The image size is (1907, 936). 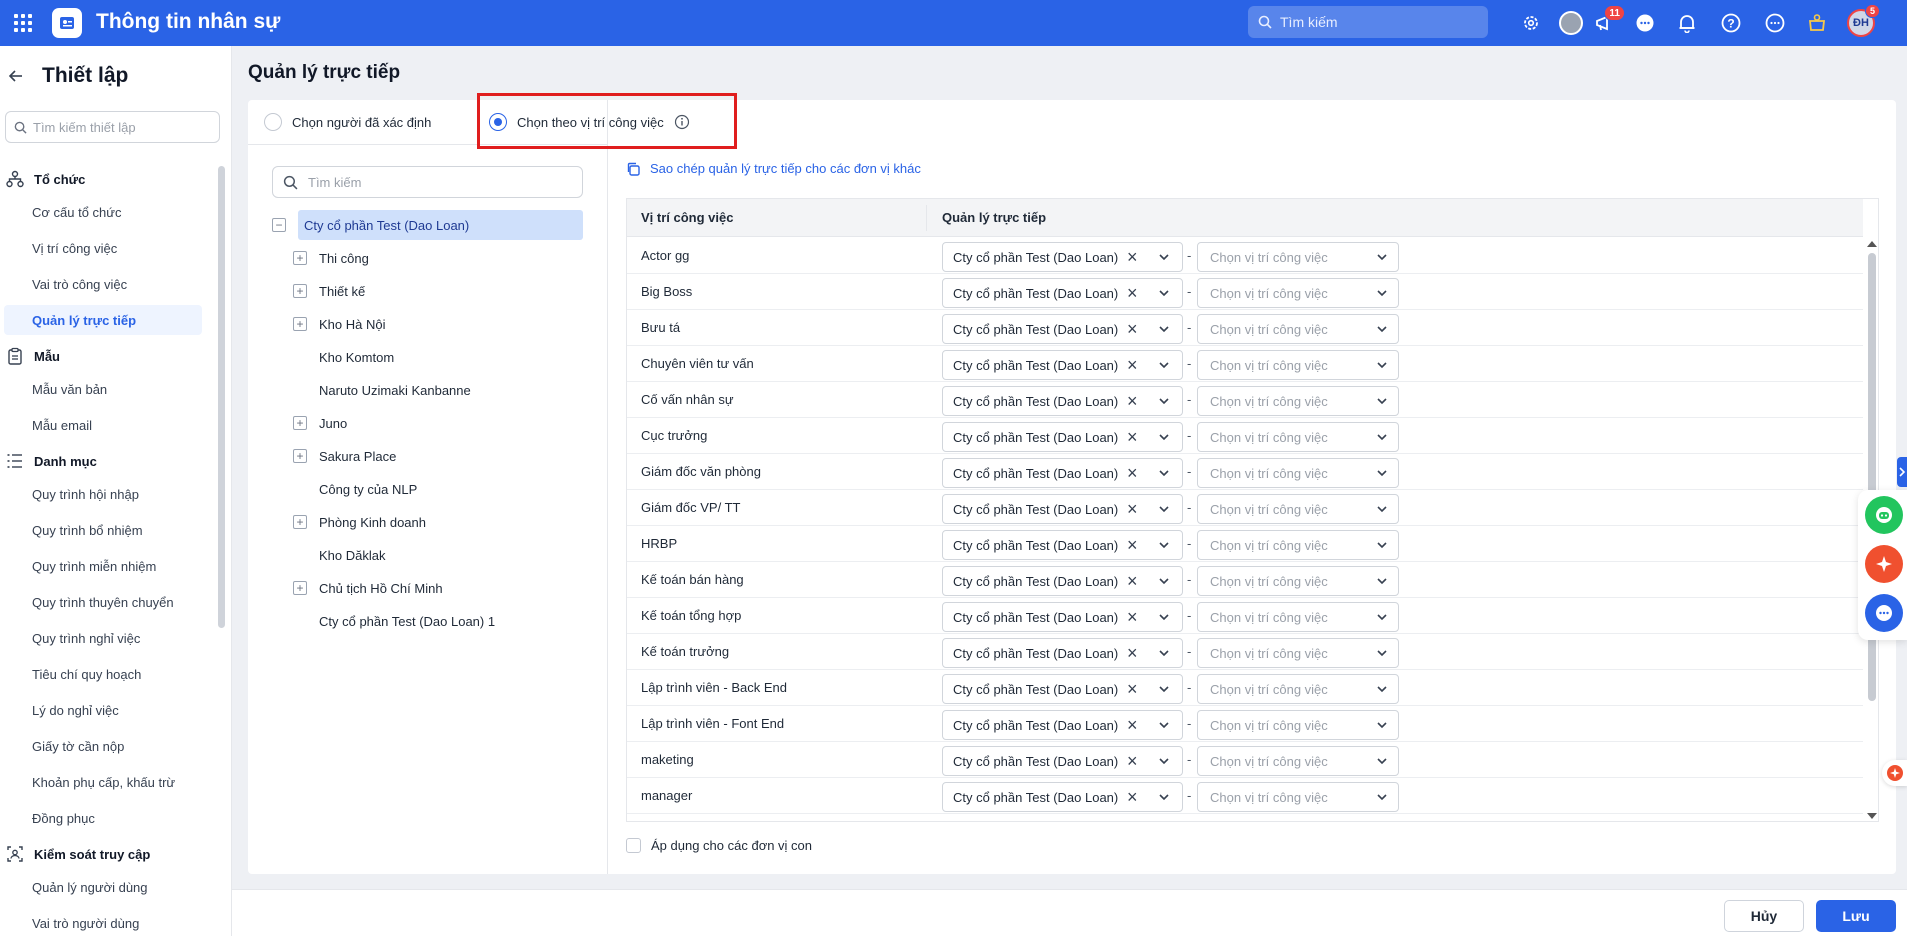 I want to click on announcement-icon: 11, so click(x=1607, y=21).